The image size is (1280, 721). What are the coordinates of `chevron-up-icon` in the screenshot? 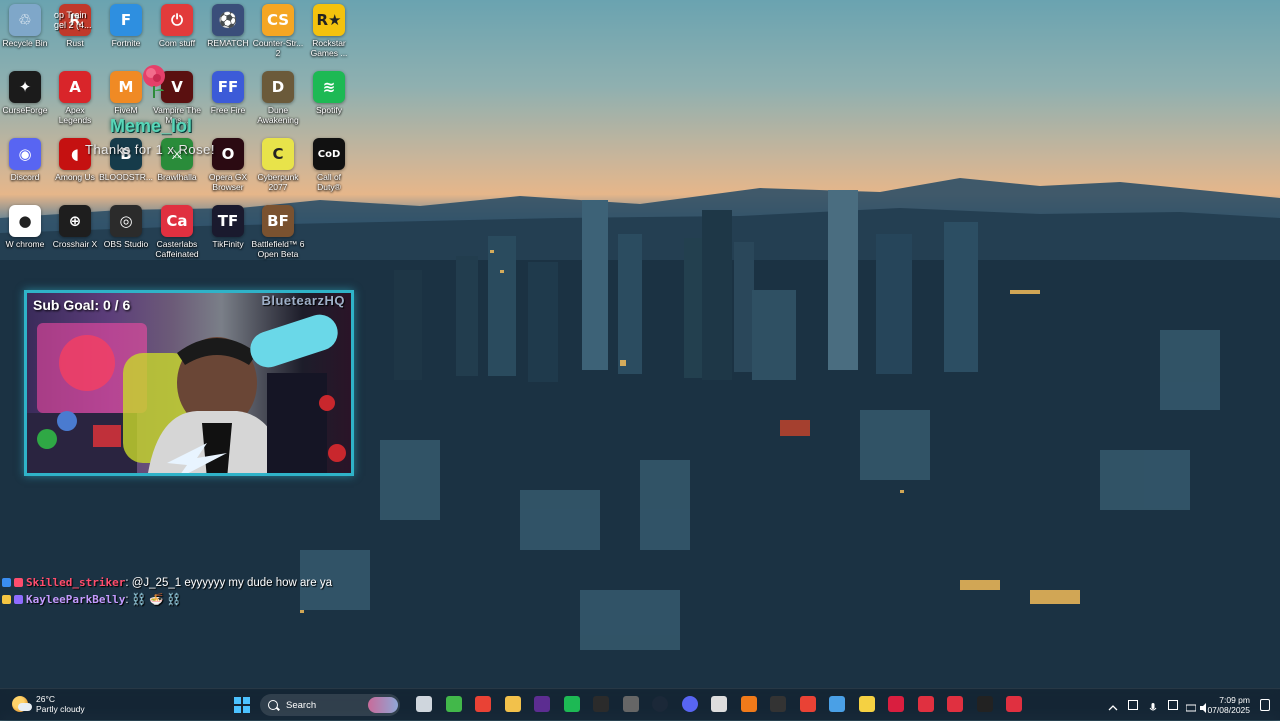 It's located at (1113, 705).